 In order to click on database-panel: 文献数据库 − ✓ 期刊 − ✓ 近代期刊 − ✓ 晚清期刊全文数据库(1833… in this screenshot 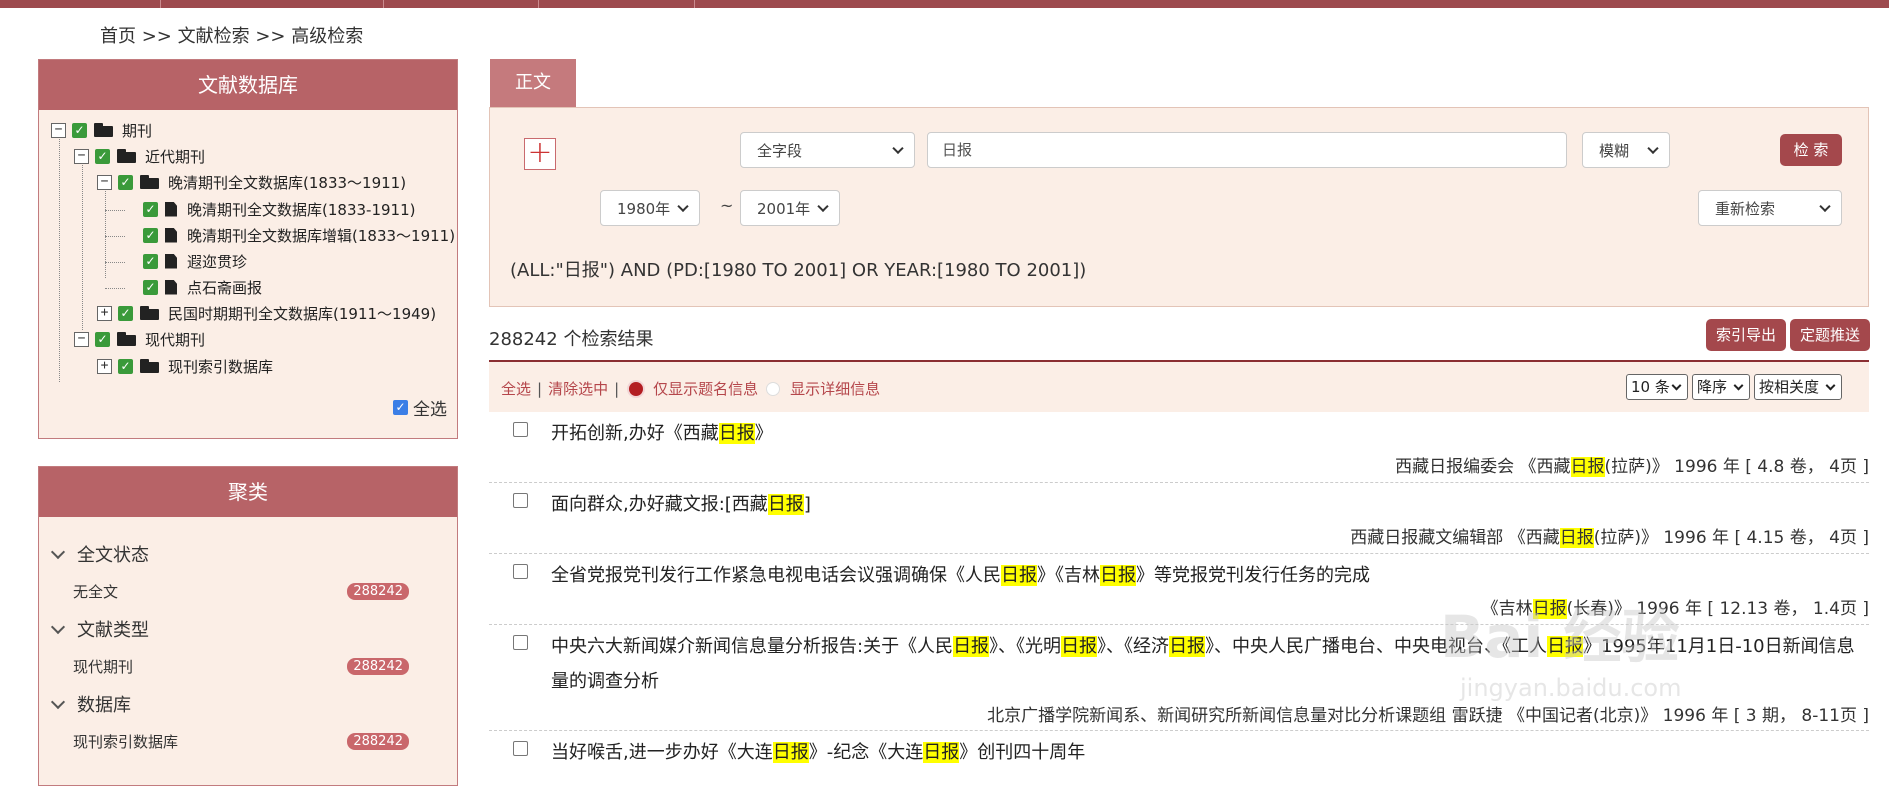, I will do `click(248, 249)`.